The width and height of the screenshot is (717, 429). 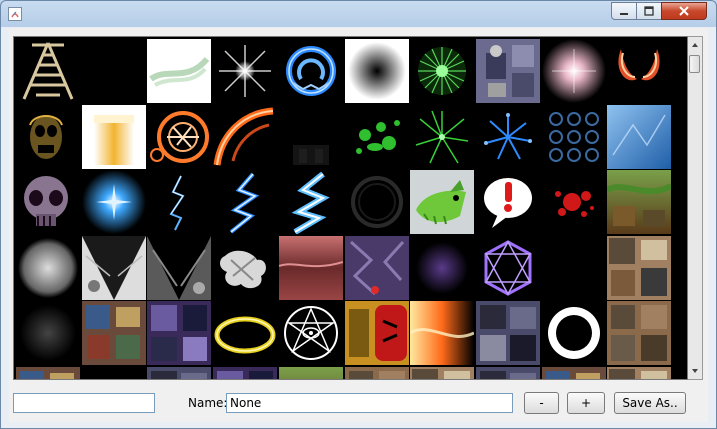 What do you see at coordinates (624, 11) in the screenshot?
I see `minimize-button` at bounding box center [624, 11].